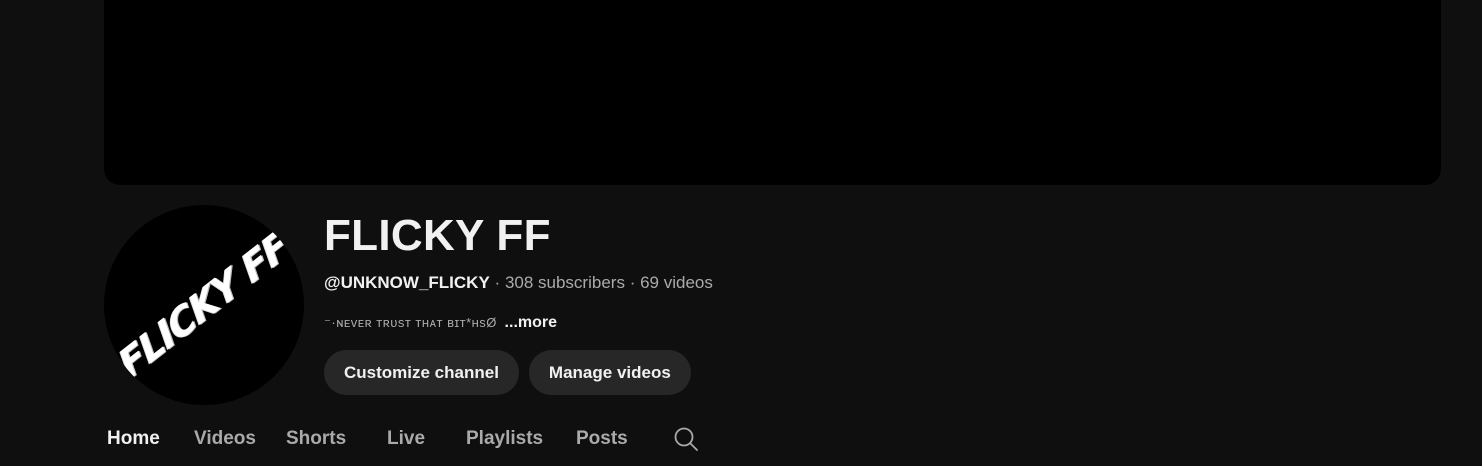 Image resolution: width=1482 pixels, height=466 pixels. Describe the element at coordinates (564, 282) in the screenshot. I see `subscriber-count: 308 subscribers` at that location.